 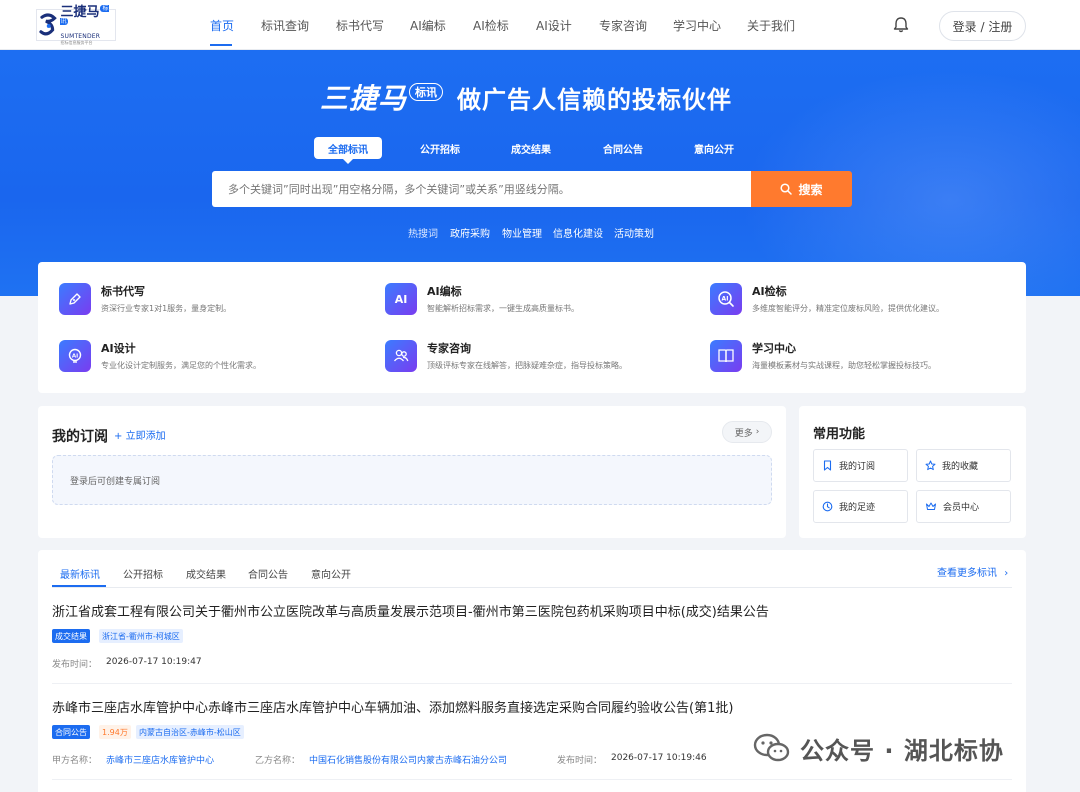 I want to click on list-tab-public-tender: 公开招标, so click(x=143, y=573).